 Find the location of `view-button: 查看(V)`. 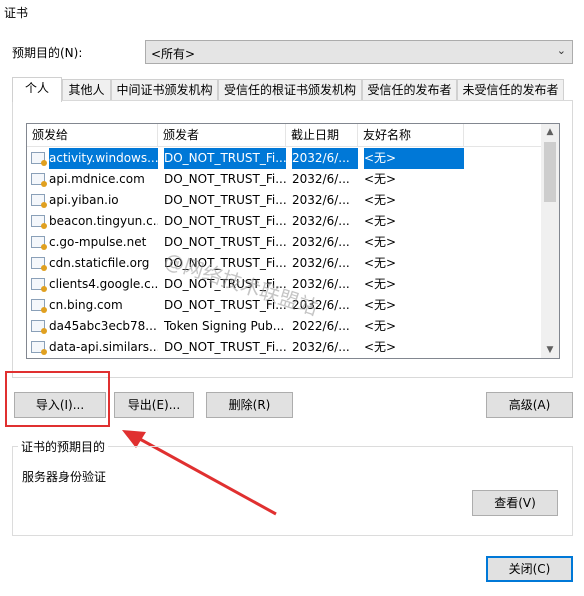

view-button: 查看(V) is located at coordinates (515, 503).